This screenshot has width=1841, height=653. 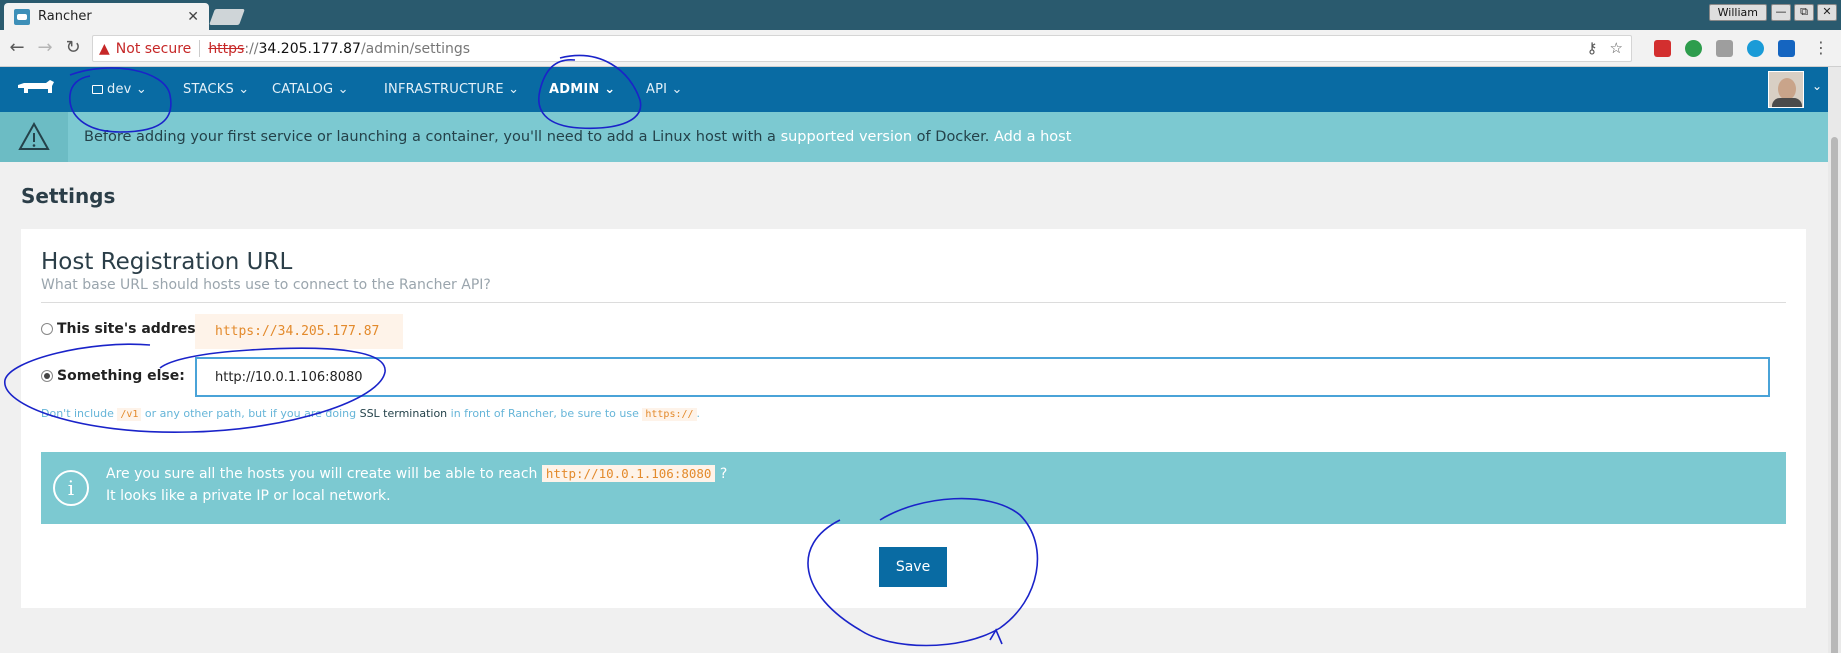 What do you see at coordinates (97, 89) in the screenshot?
I see `environment-icon` at bounding box center [97, 89].